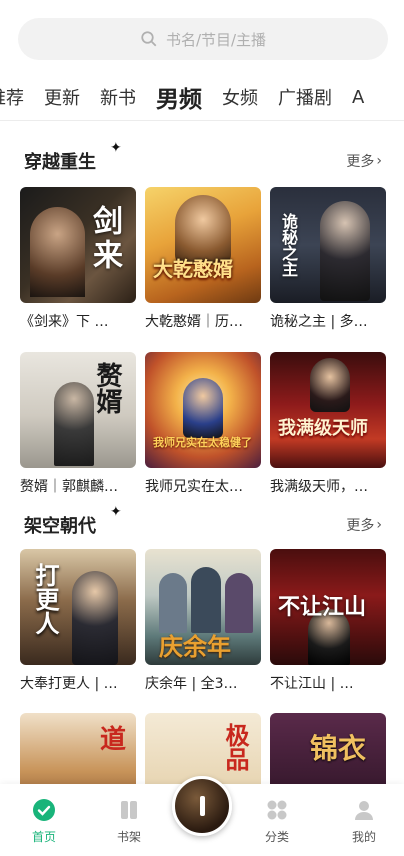  What do you see at coordinates (323, 428) in the screenshot?
I see `cover-title: 我满级天师` at bounding box center [323, 428].